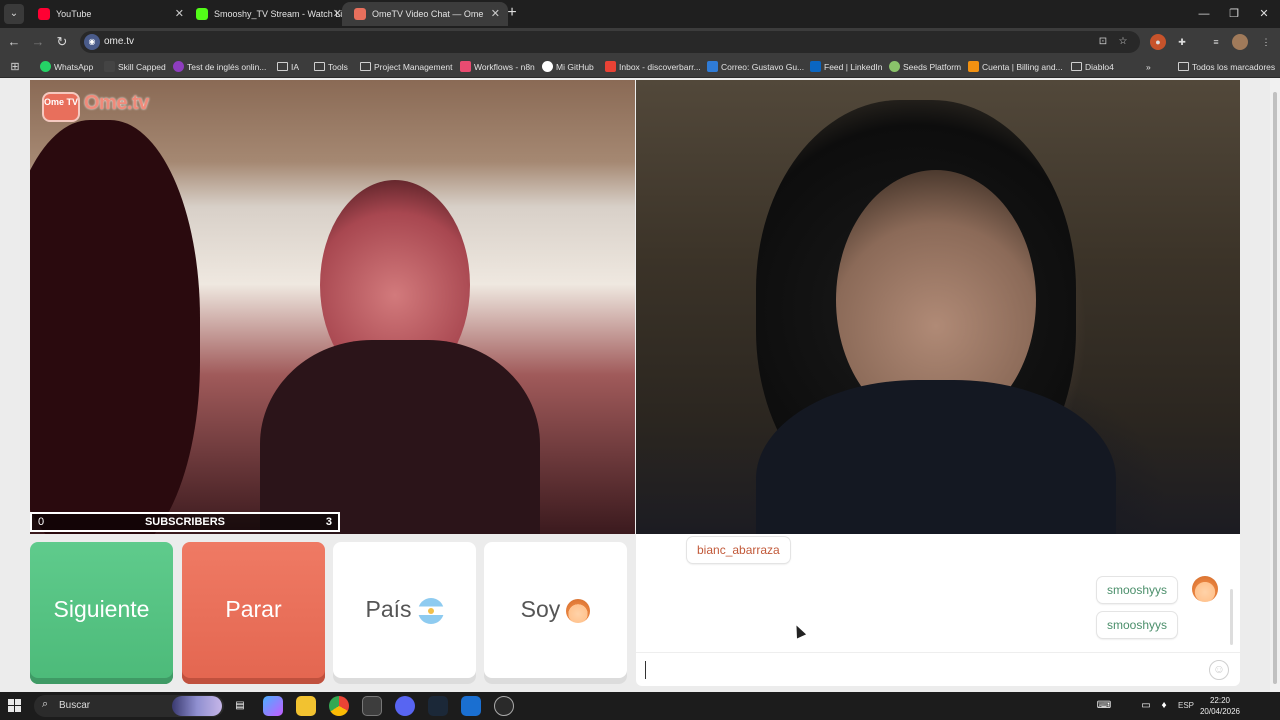  I want to click on close-window-button: ✕, so click(1264, 14).